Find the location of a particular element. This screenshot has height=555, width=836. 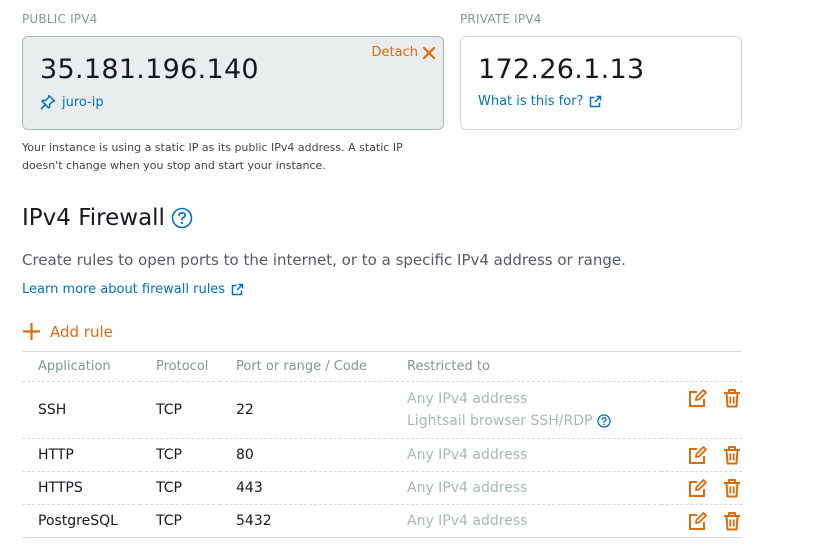

table-row: HTTPS TCP 443 Any IPv4 address is located at coordinates (382, 488).